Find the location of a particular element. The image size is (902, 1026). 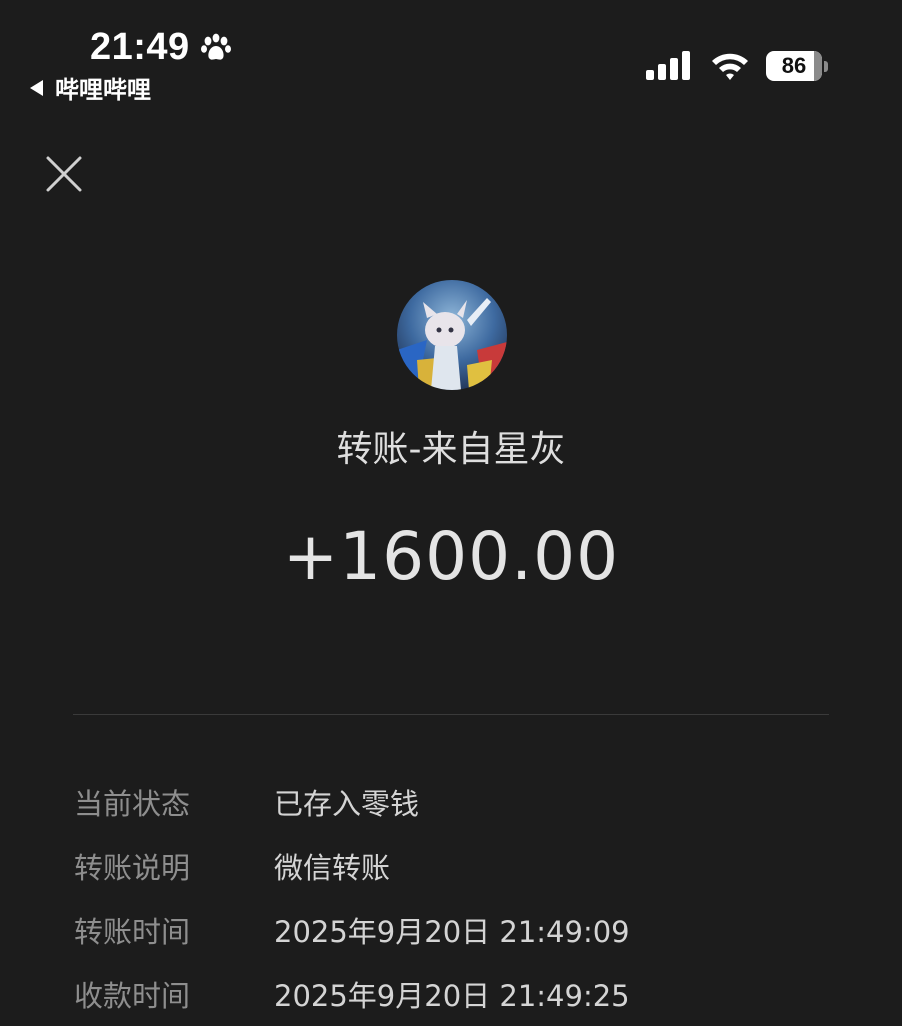

avatar-image is located at coordinates (452, 335).